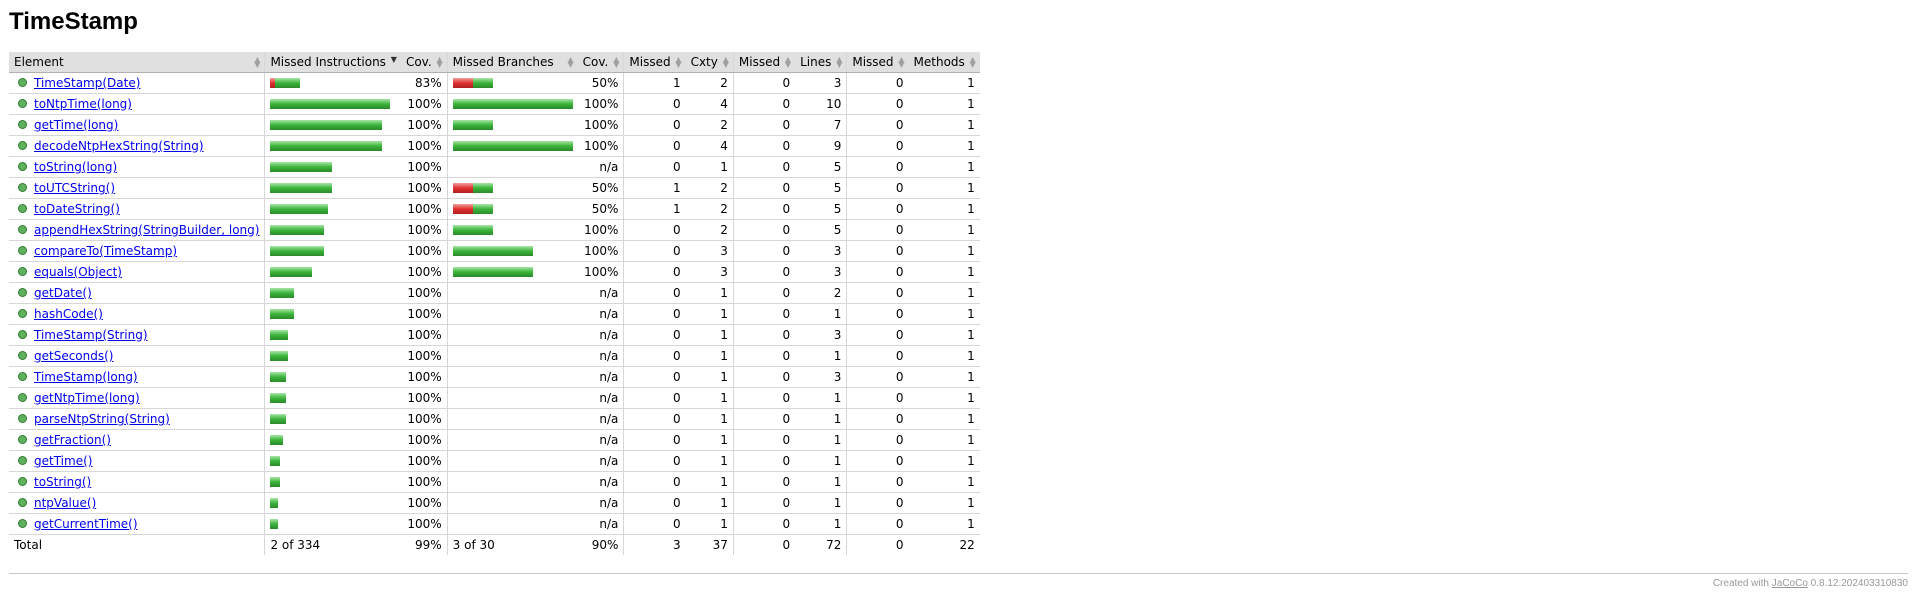 Image resolution: width=1919 pixels, height=594 pixels. What do you see at coordinates (137, 188) in the screenshot?
I see `element-cell: toUTCString()` at bounding box center [137, 188].